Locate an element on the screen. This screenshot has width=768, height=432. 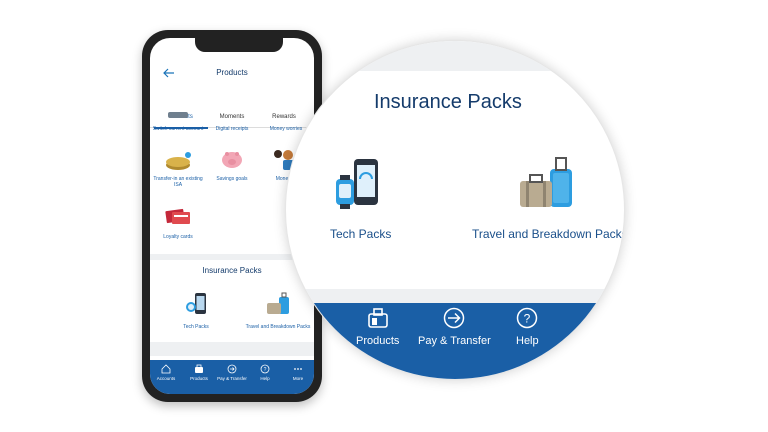
pack-label: Tech Packs is located at coordinates (196, 327).